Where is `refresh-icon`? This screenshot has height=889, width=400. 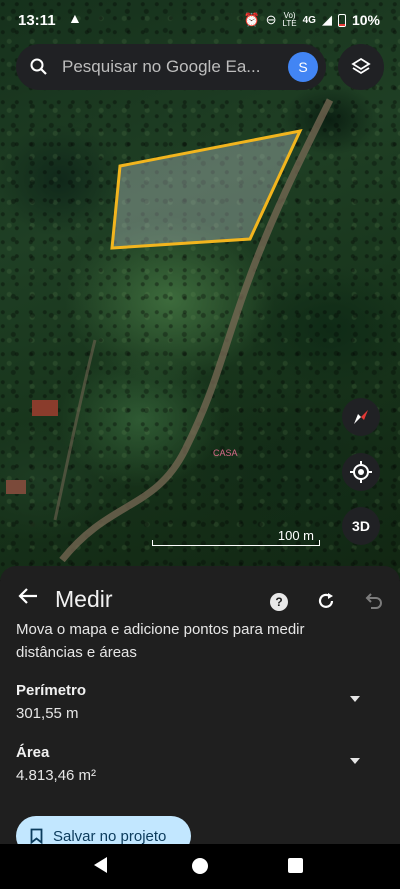
refresh-icon is located at coordinates (326, 600).